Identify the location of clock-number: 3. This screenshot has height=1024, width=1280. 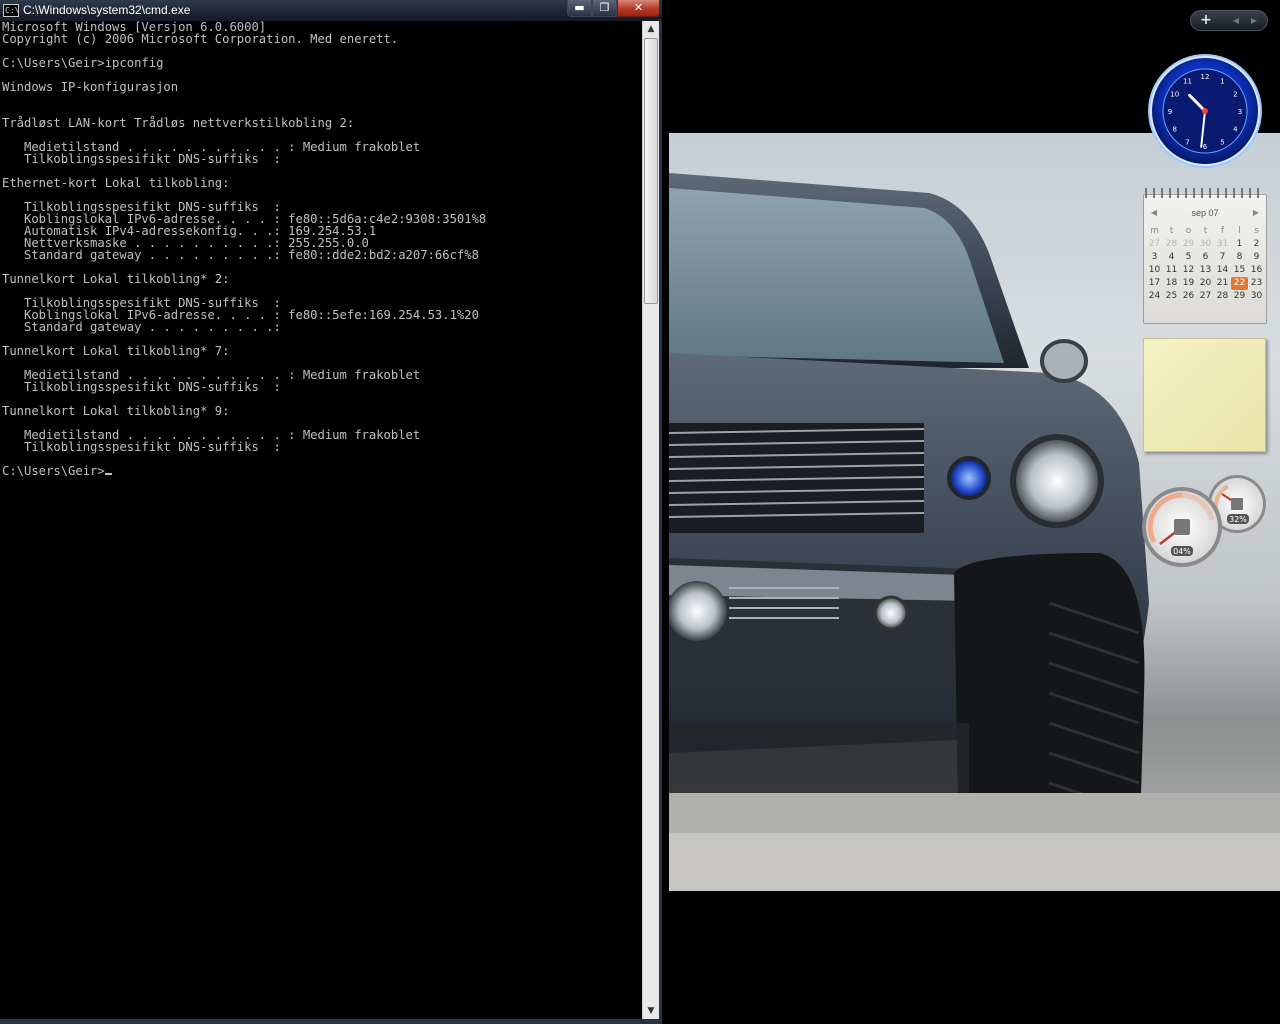
(1240, 112).